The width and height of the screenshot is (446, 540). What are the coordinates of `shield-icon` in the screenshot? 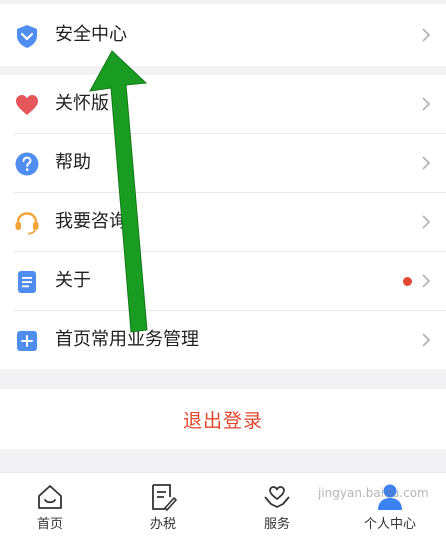 It's located at (27, 36).